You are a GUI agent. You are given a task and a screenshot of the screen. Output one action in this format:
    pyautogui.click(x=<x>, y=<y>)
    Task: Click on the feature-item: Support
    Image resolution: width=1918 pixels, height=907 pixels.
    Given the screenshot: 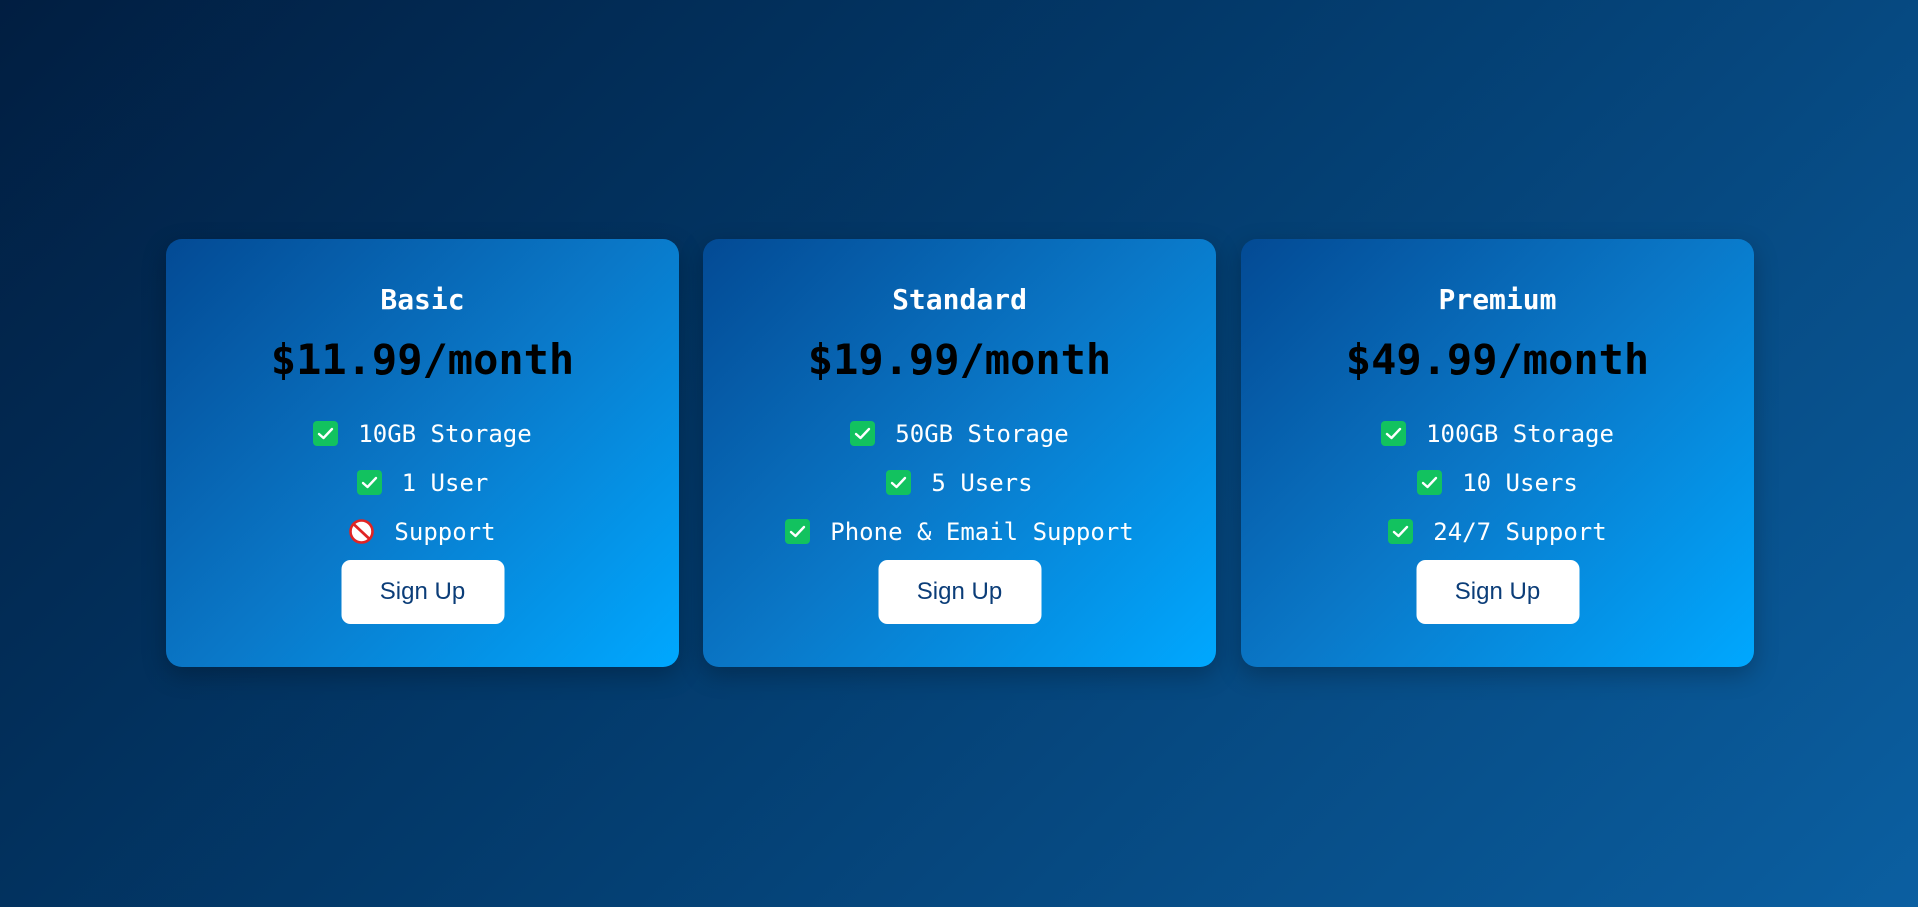 What is the action you would take?
    pyautogui.click(x=422, y=531)
    